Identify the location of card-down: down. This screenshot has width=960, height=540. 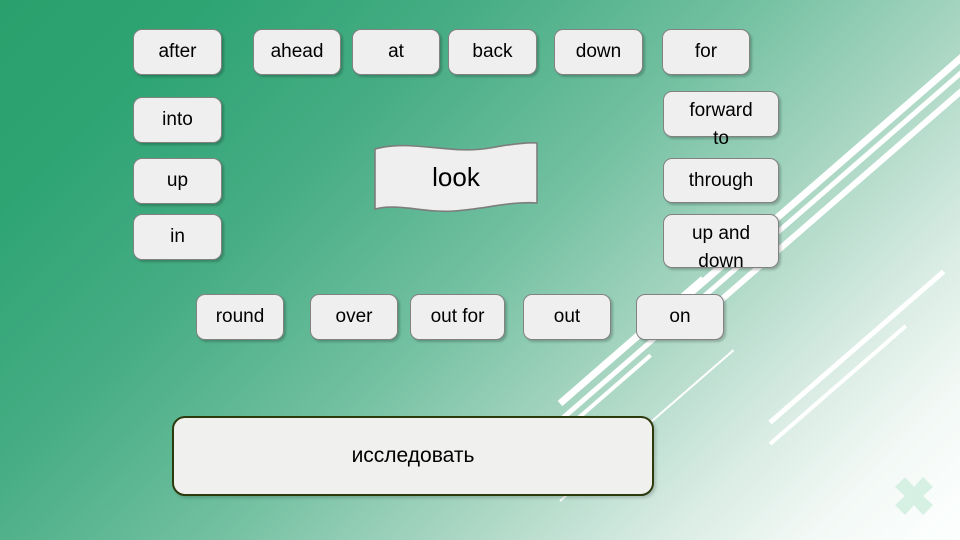
(598, 52).